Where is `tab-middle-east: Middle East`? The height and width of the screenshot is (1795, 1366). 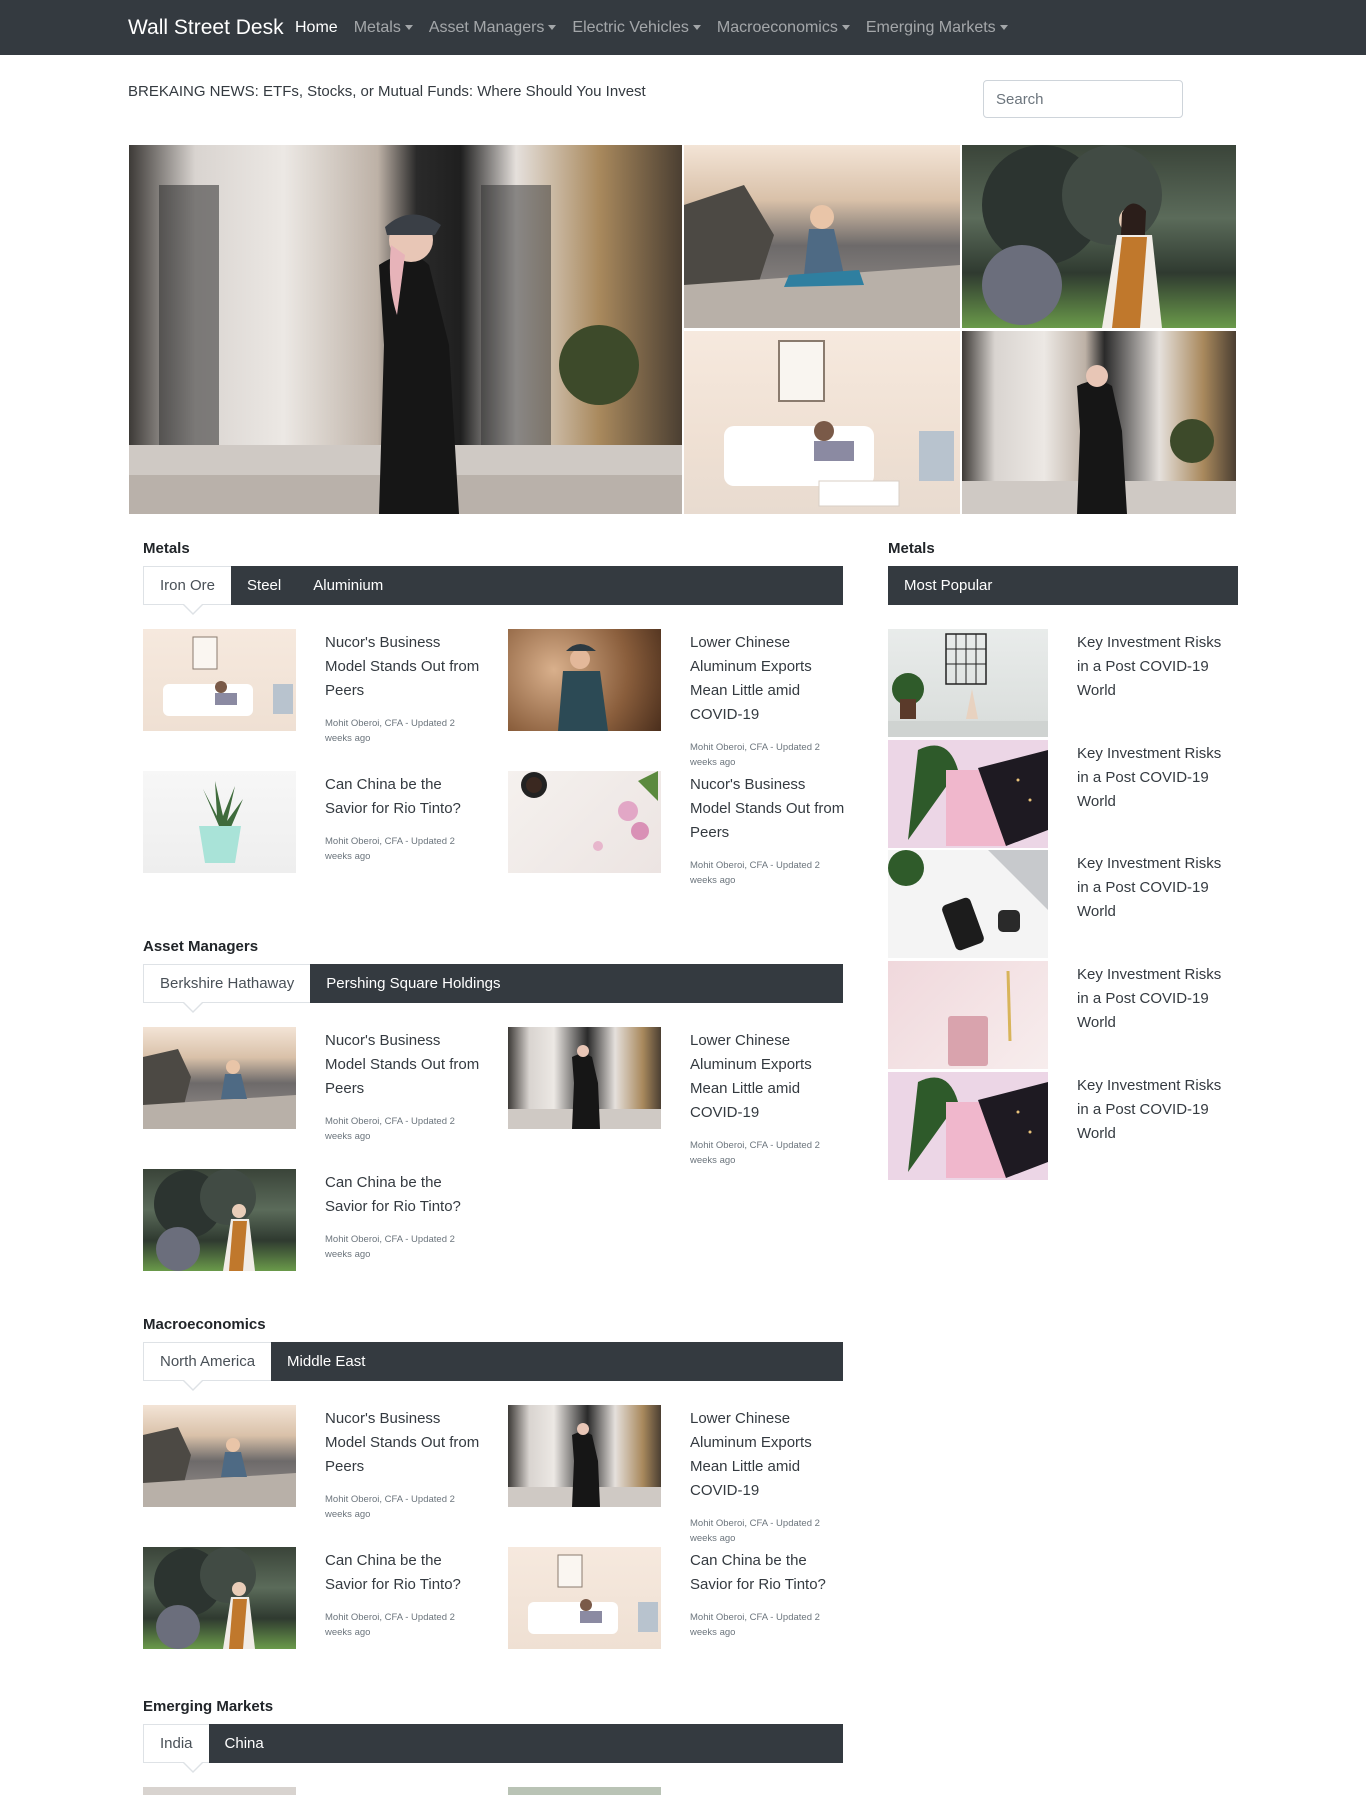
tab-middle-east: Middle East is located at coordinates (326, 1361).